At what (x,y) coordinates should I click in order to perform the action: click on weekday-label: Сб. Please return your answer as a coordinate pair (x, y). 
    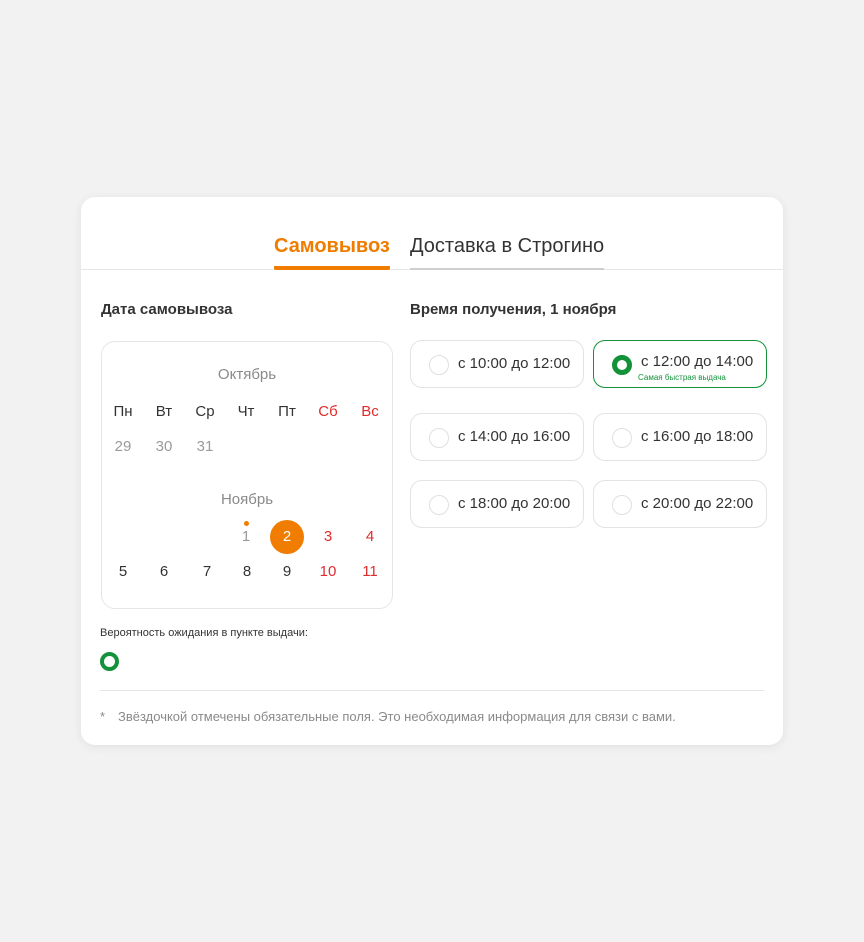
    Looking at the image, I should click on (328, 411).